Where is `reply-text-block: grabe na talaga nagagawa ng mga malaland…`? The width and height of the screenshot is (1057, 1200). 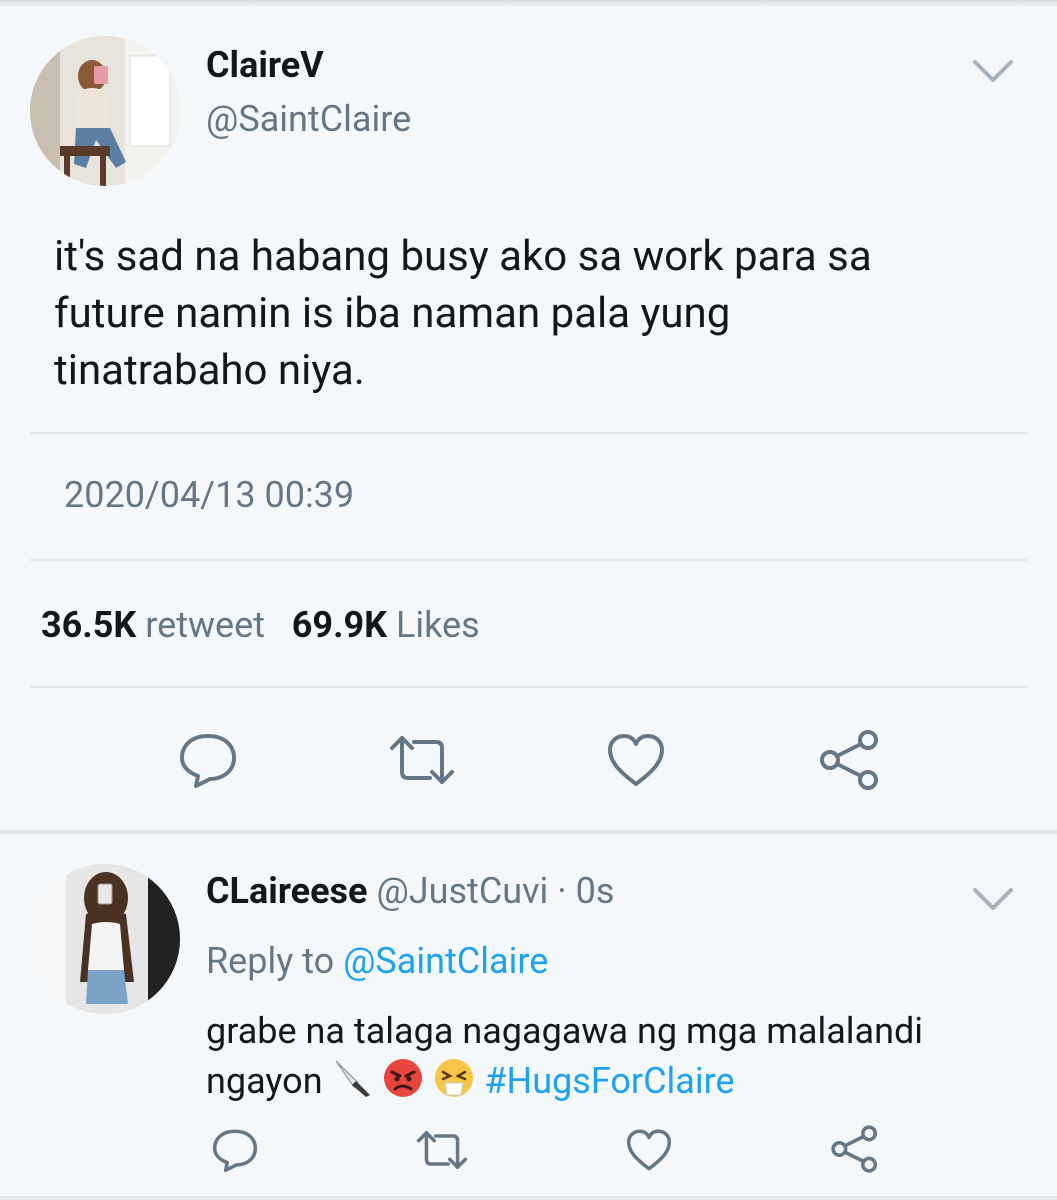
reply-text-block: grabe na talaga nagagawa ng mga malaland… is located at coordinates (626, 1056).